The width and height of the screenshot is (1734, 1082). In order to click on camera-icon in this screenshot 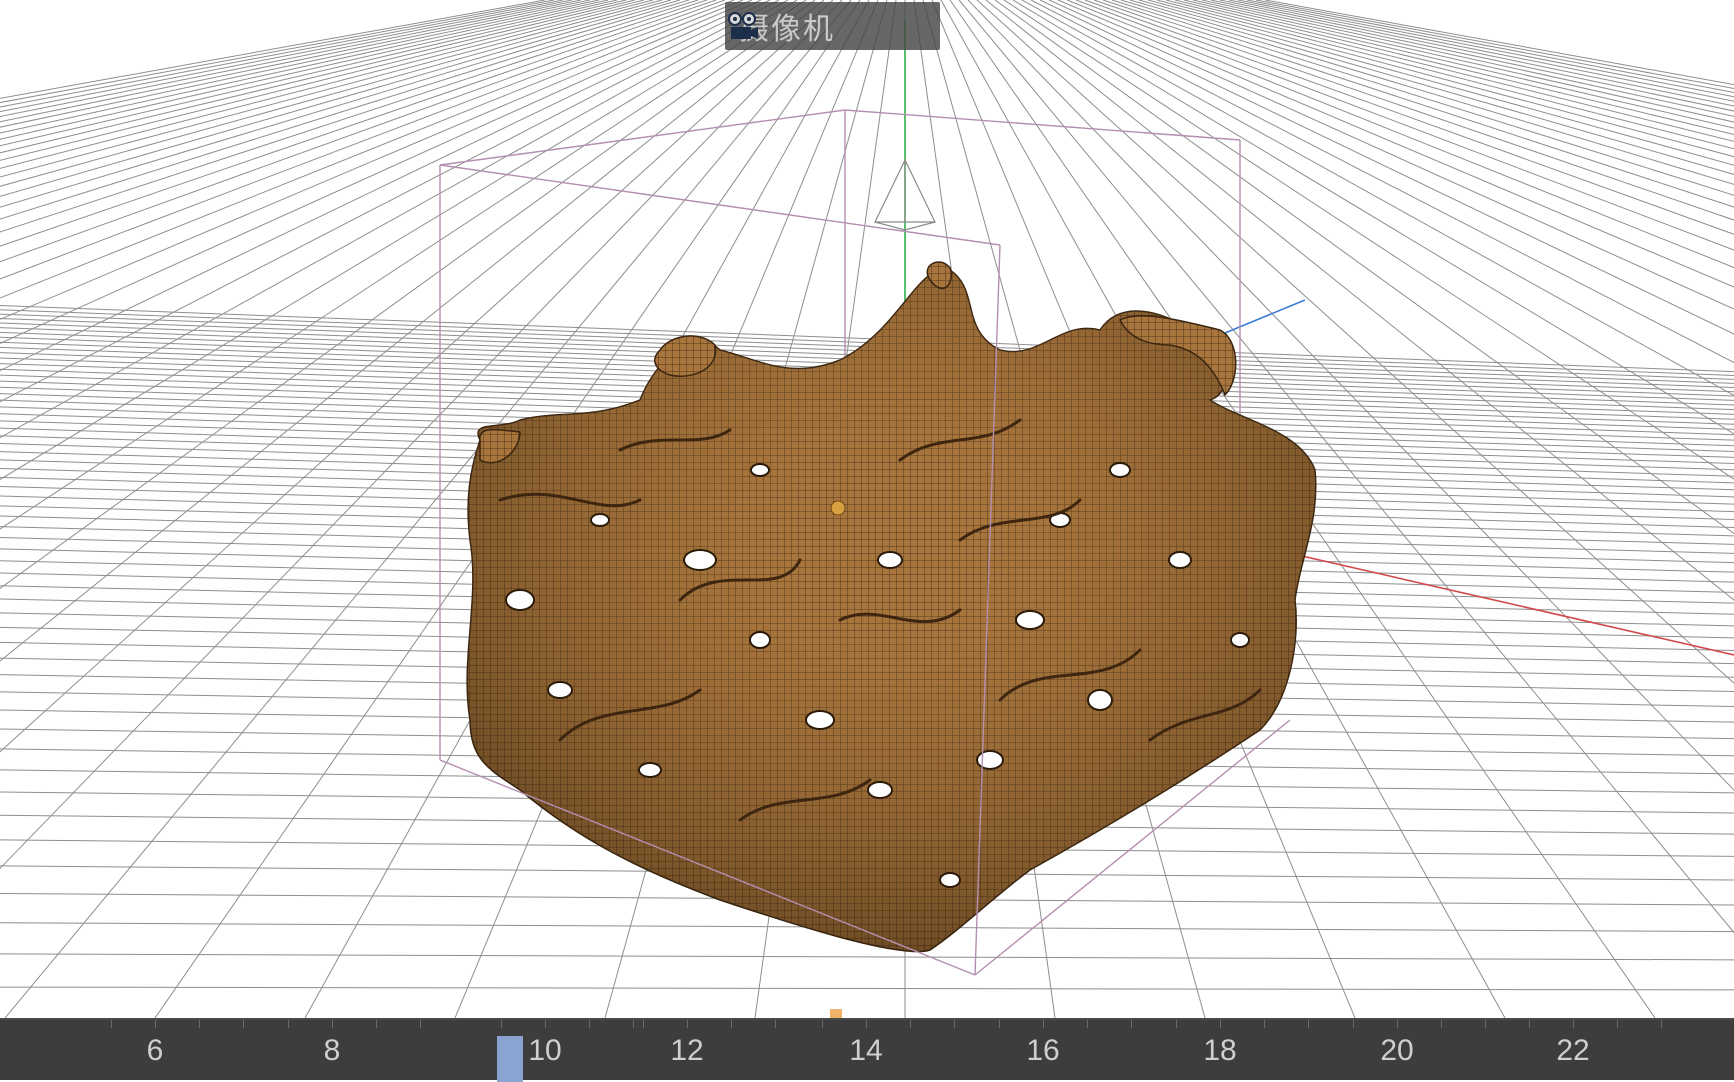, I will do `click(742, 26)`.